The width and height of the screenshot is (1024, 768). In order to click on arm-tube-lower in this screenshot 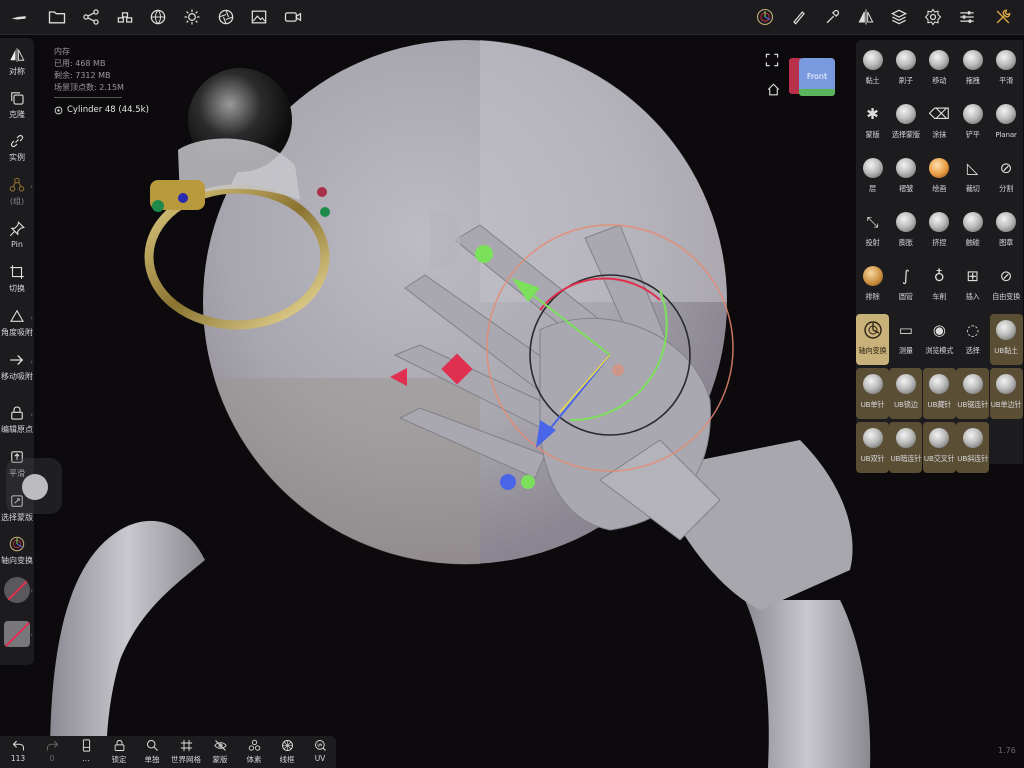, I will do `click(808, 684)`.